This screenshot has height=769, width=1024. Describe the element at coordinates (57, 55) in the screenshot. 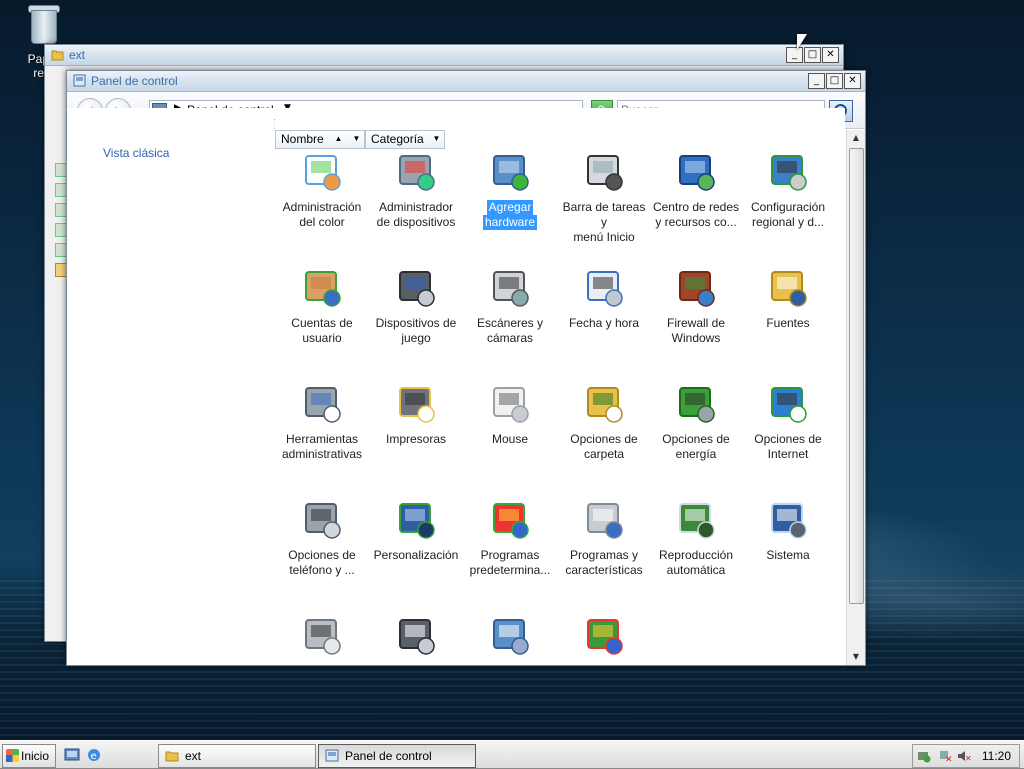

I see `folder-icon` at that location.